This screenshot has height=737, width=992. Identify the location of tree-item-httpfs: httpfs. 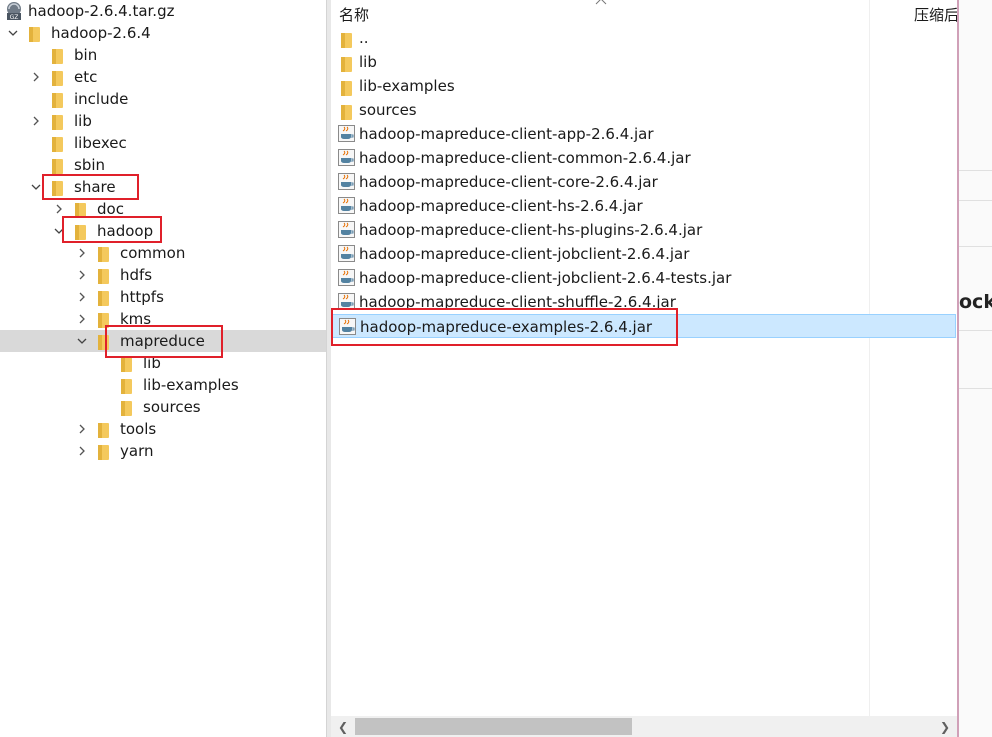
(163, 297).